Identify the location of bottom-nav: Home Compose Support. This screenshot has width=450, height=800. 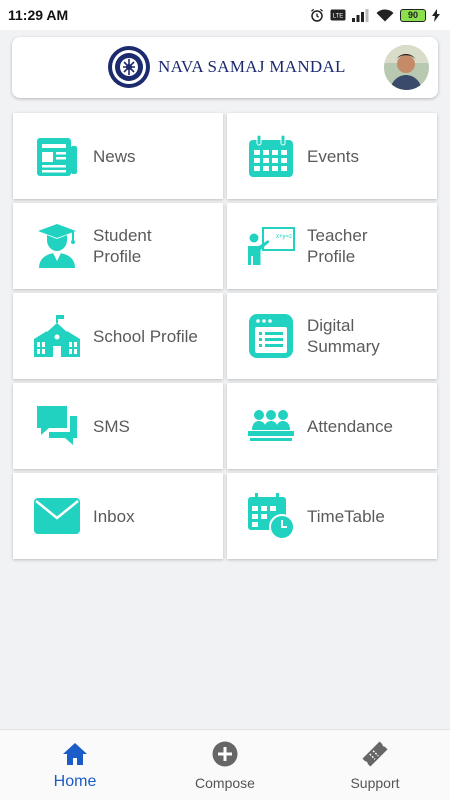
(225, 764).